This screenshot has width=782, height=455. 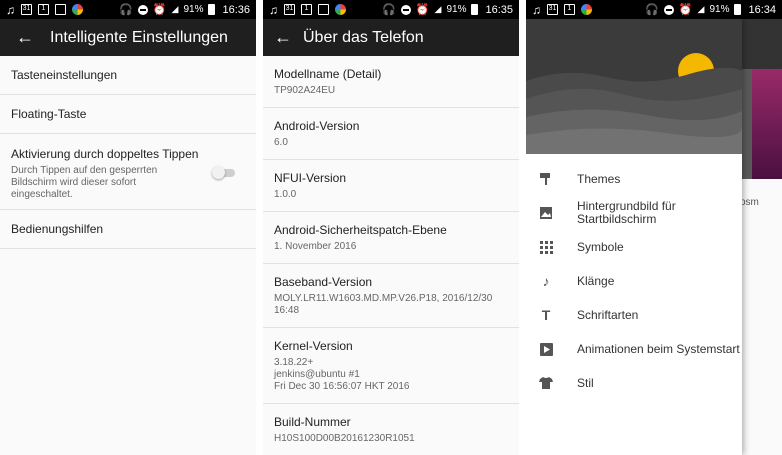 I want to click on info-item-build-number: Build-Nummer H10S100D00B20161230R1051, so click(x=391, y=429).